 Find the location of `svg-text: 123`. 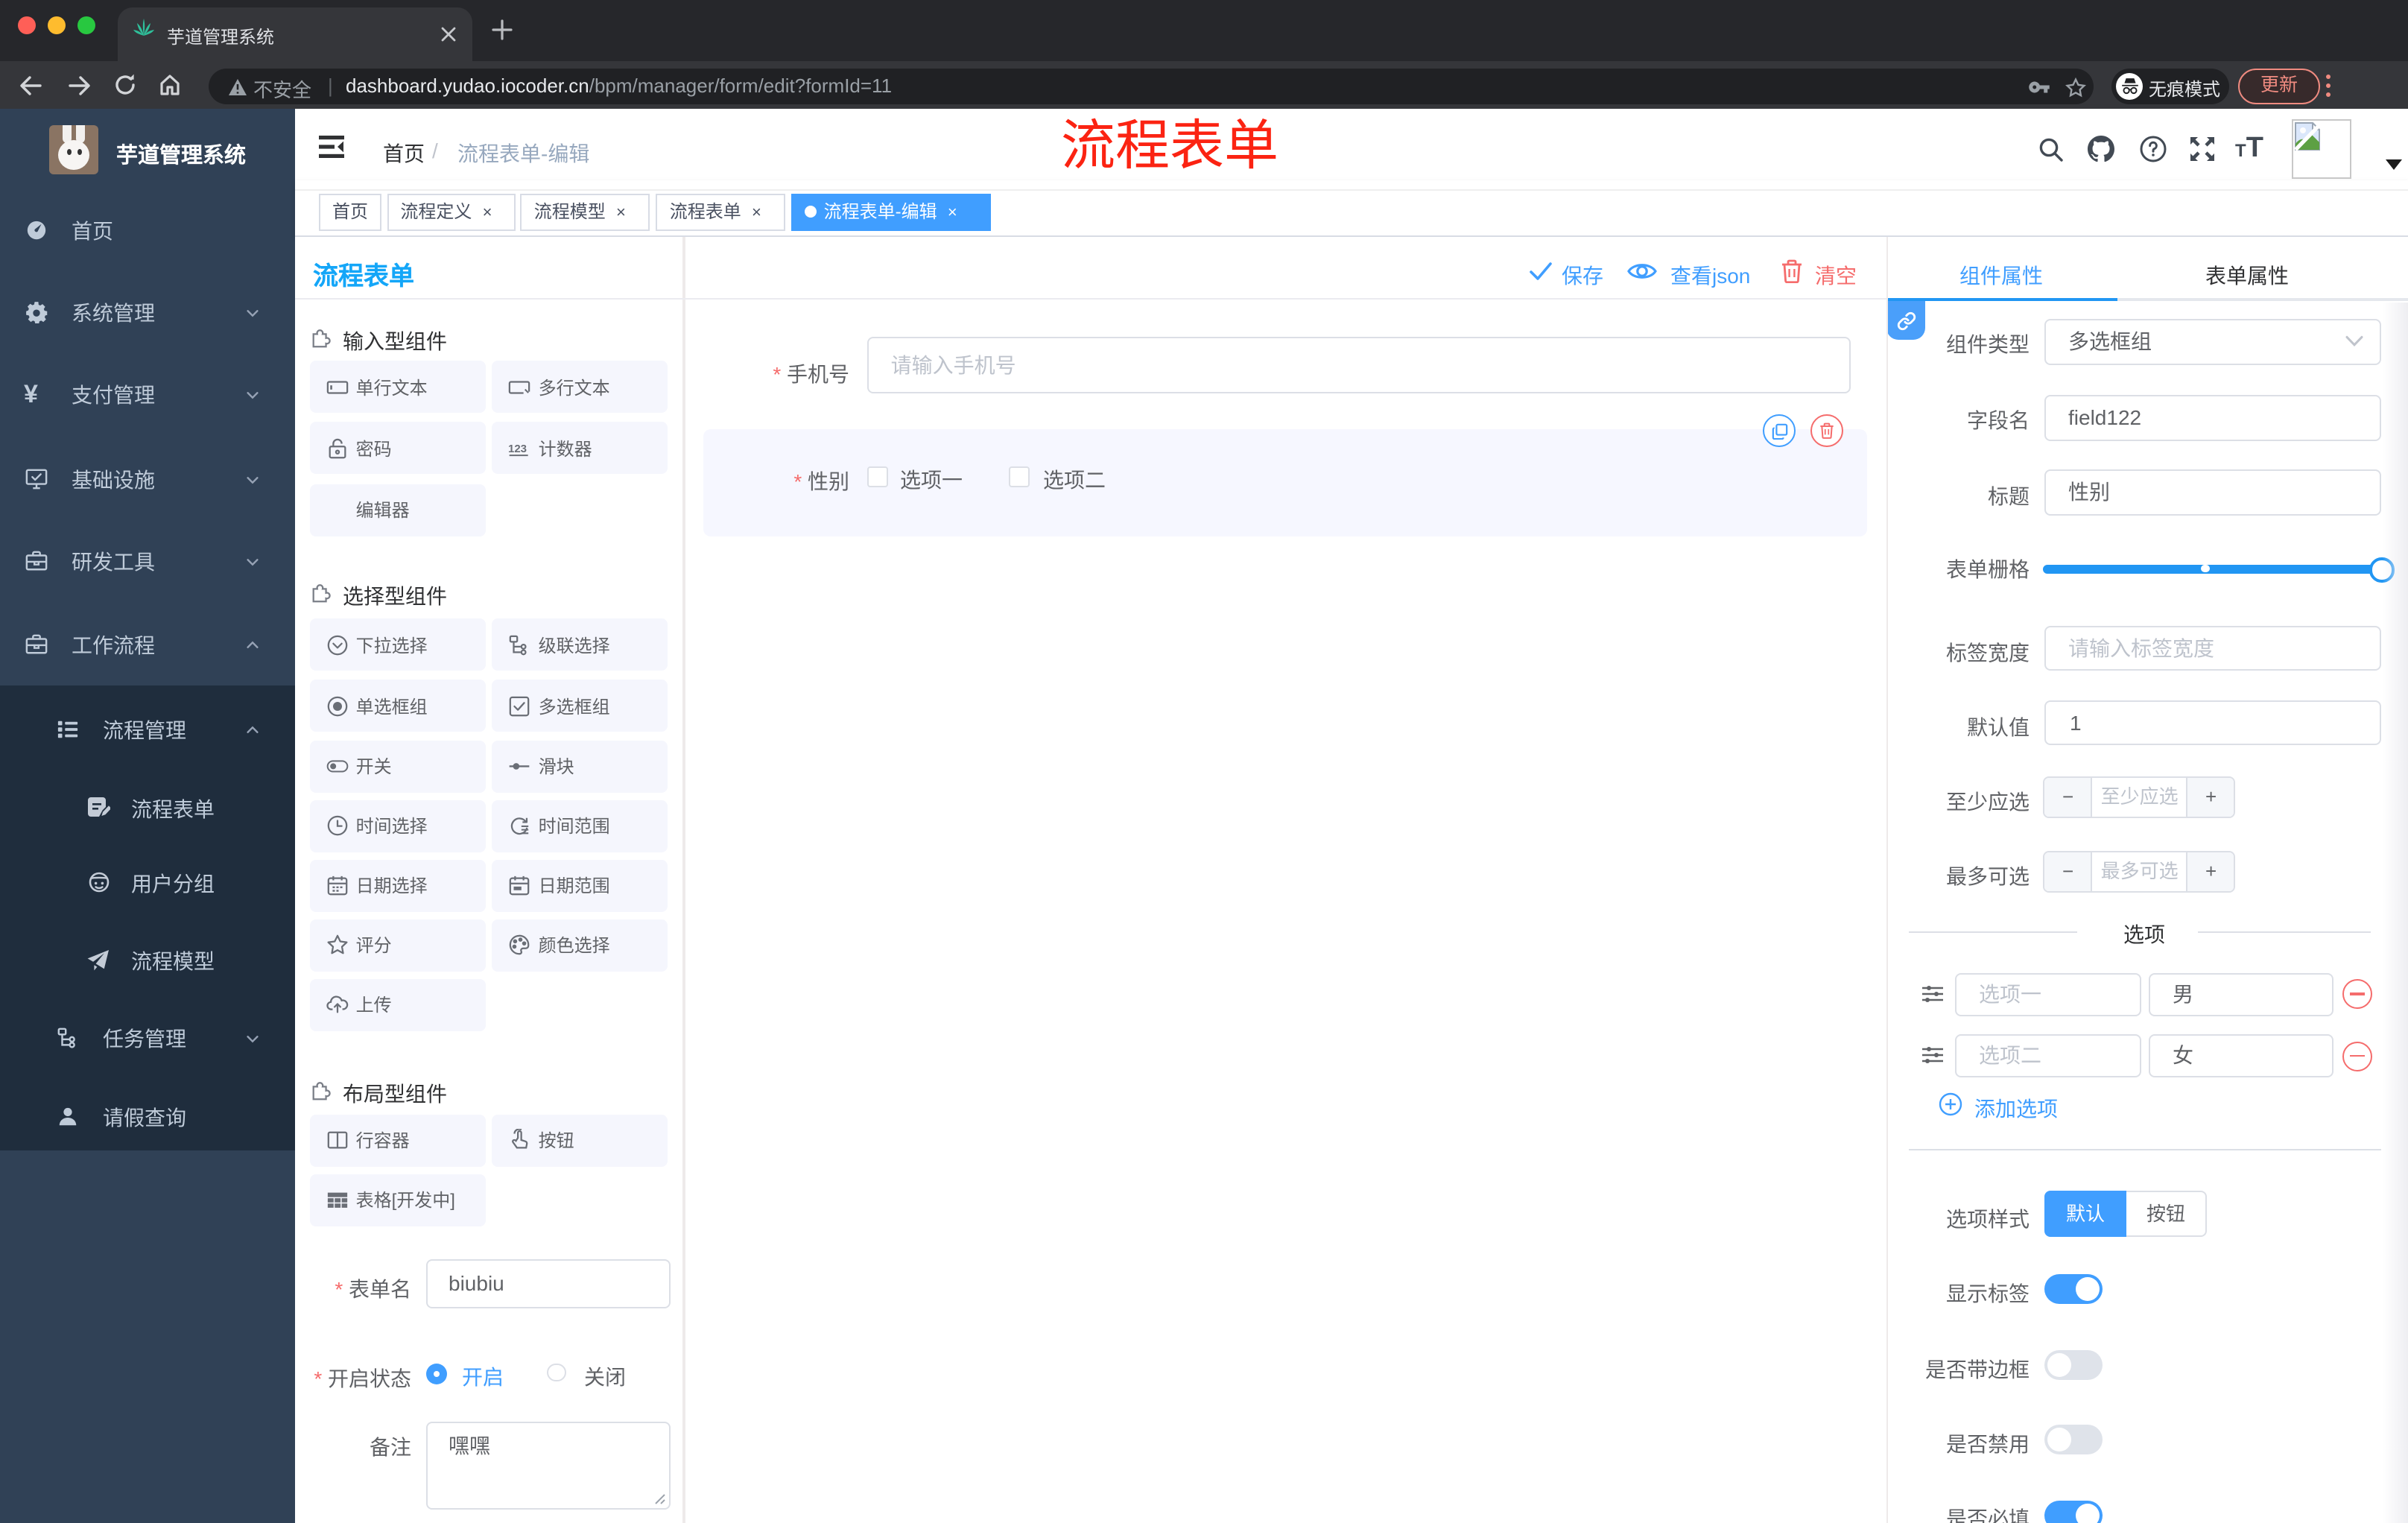

svg-text: 123 is located at coordinates (518, 449).